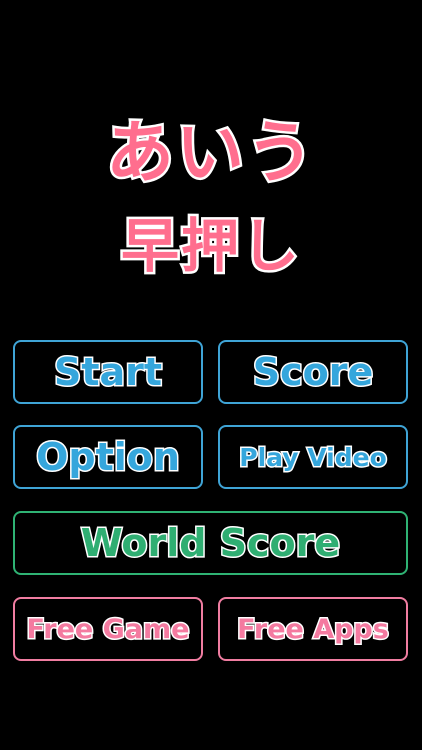 Image resolution: width=422 pixels, height=750 pixels. I want to click on start-button: Start, so click(108, 372).